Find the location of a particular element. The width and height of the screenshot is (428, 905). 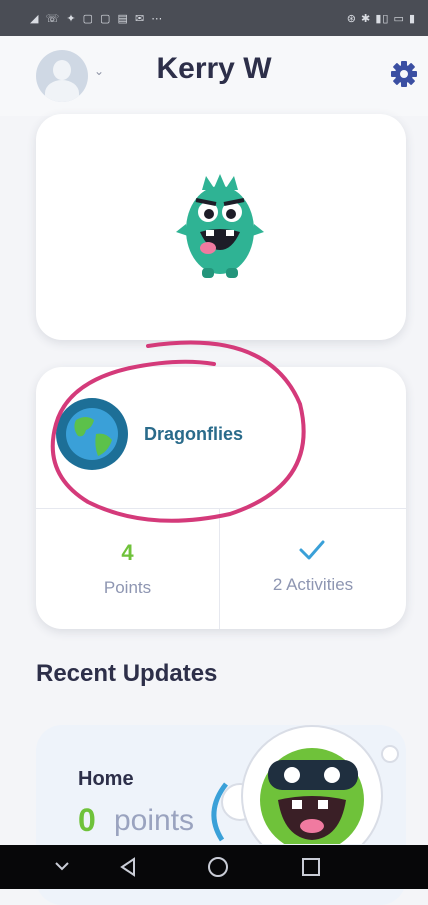

points-label: Points is located at coordinates (127, 588).